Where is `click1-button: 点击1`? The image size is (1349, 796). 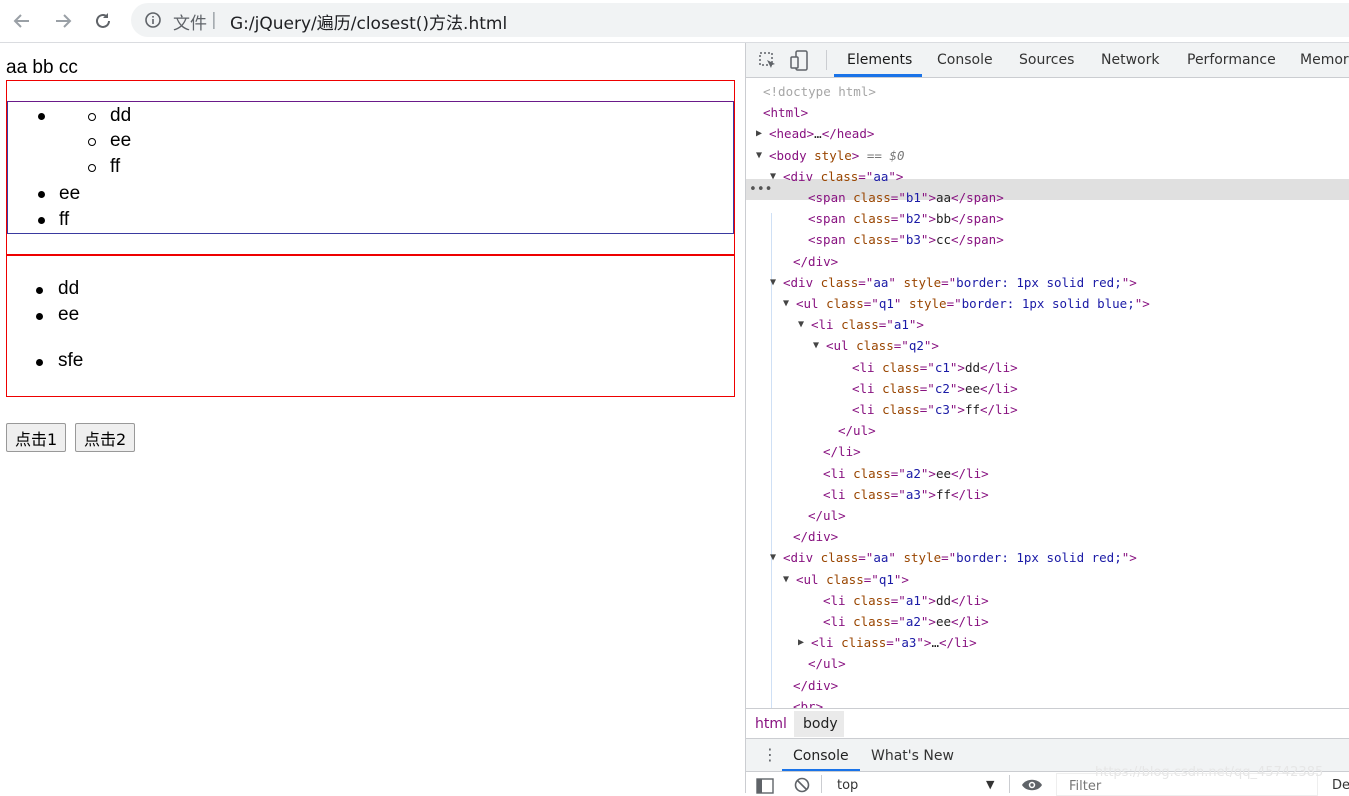 click1-button: 点击1 is located at coordinates (36, 437).